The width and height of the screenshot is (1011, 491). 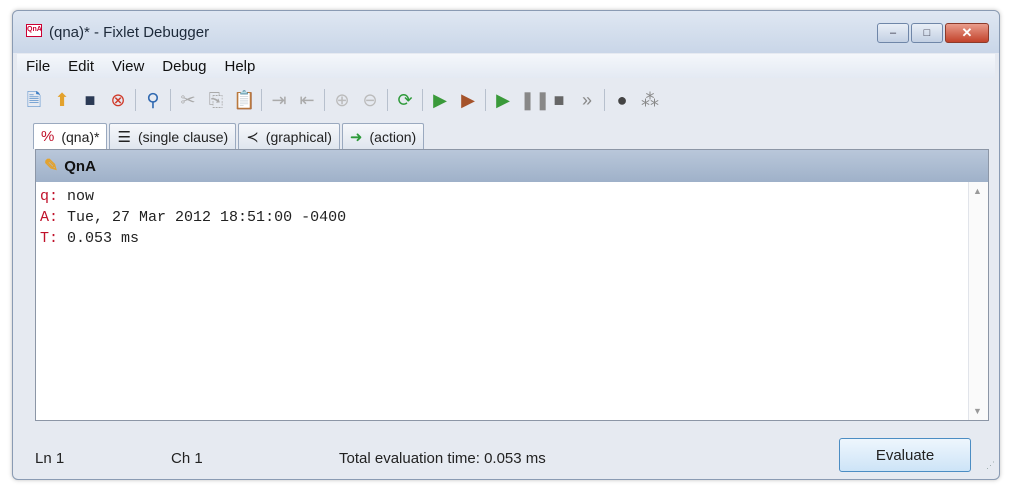 I want to click on title-bar: QnA (qna)* - Fixlet Debugger – □ ✕, so click(x=506, y=32).